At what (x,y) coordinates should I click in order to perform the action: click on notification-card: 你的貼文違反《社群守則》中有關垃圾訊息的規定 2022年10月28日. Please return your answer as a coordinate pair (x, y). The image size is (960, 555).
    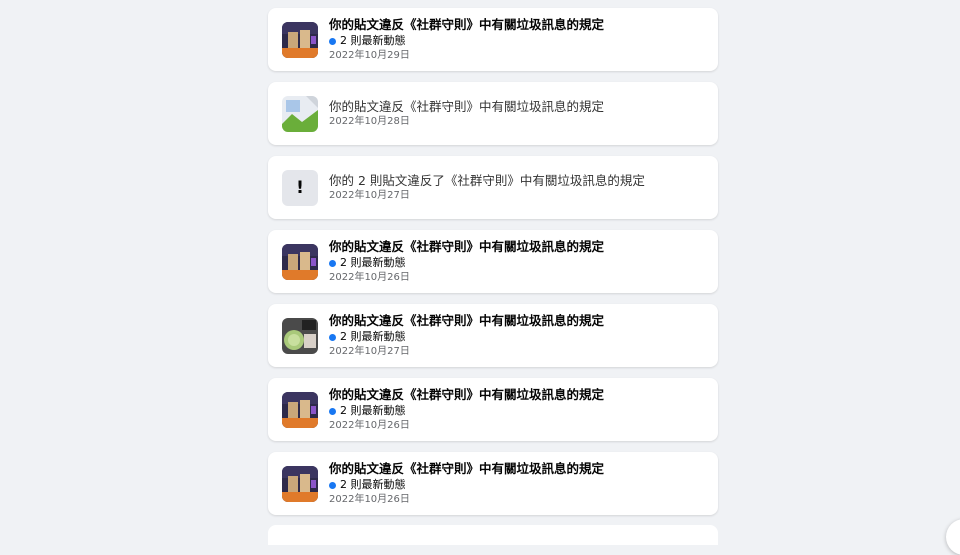
    Looking at the image, I should click on (493, 113).